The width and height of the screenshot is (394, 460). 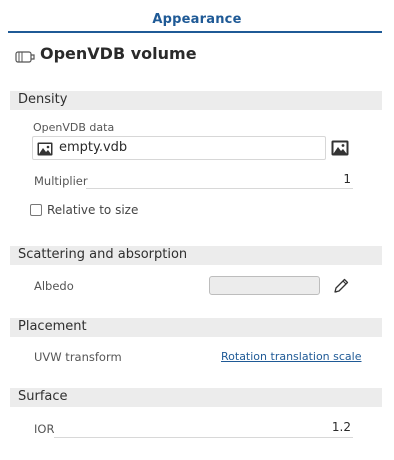 I want to click on openvdb-volume-icon, so click(x=25, y=57).